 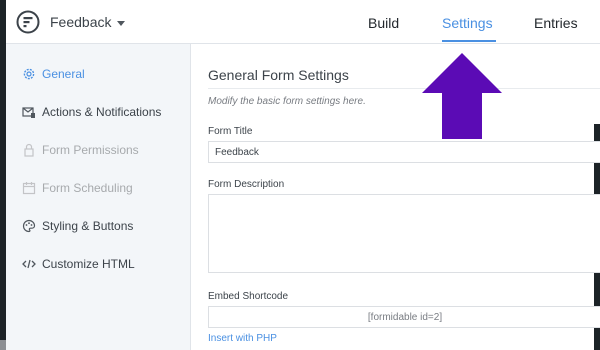 What do you see at coordinates (29, 188) in the screenshot?
I see `calendar-icon` at bounding box center [29, 188].